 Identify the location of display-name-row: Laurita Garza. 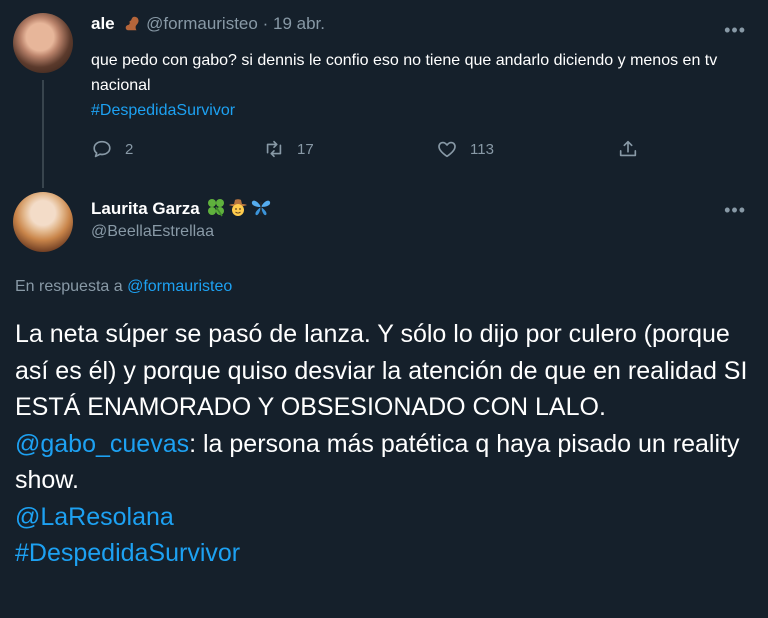
(181, 208).